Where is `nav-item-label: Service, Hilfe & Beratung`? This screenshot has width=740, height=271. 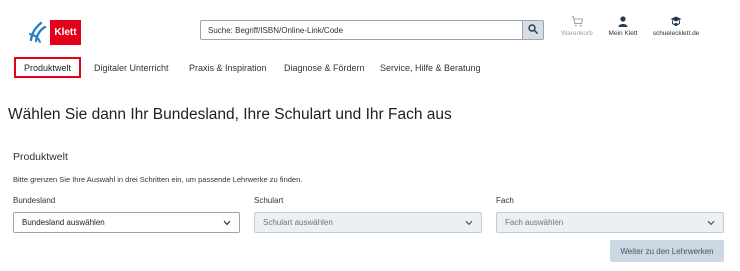
nav-item-label: Service, Hilfe & Beratung is located at coordinates (430, 67).